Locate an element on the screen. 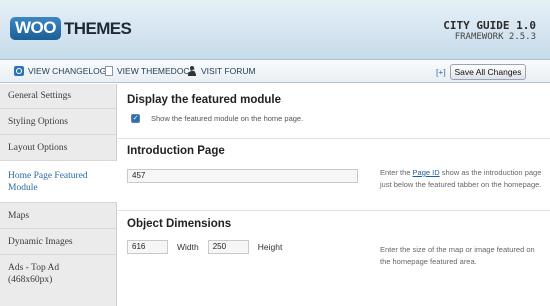 This screenshot has width=550, height=306. view-themedocs-label: VIEW THEMEDOCS is located at coordinates (156, 71).